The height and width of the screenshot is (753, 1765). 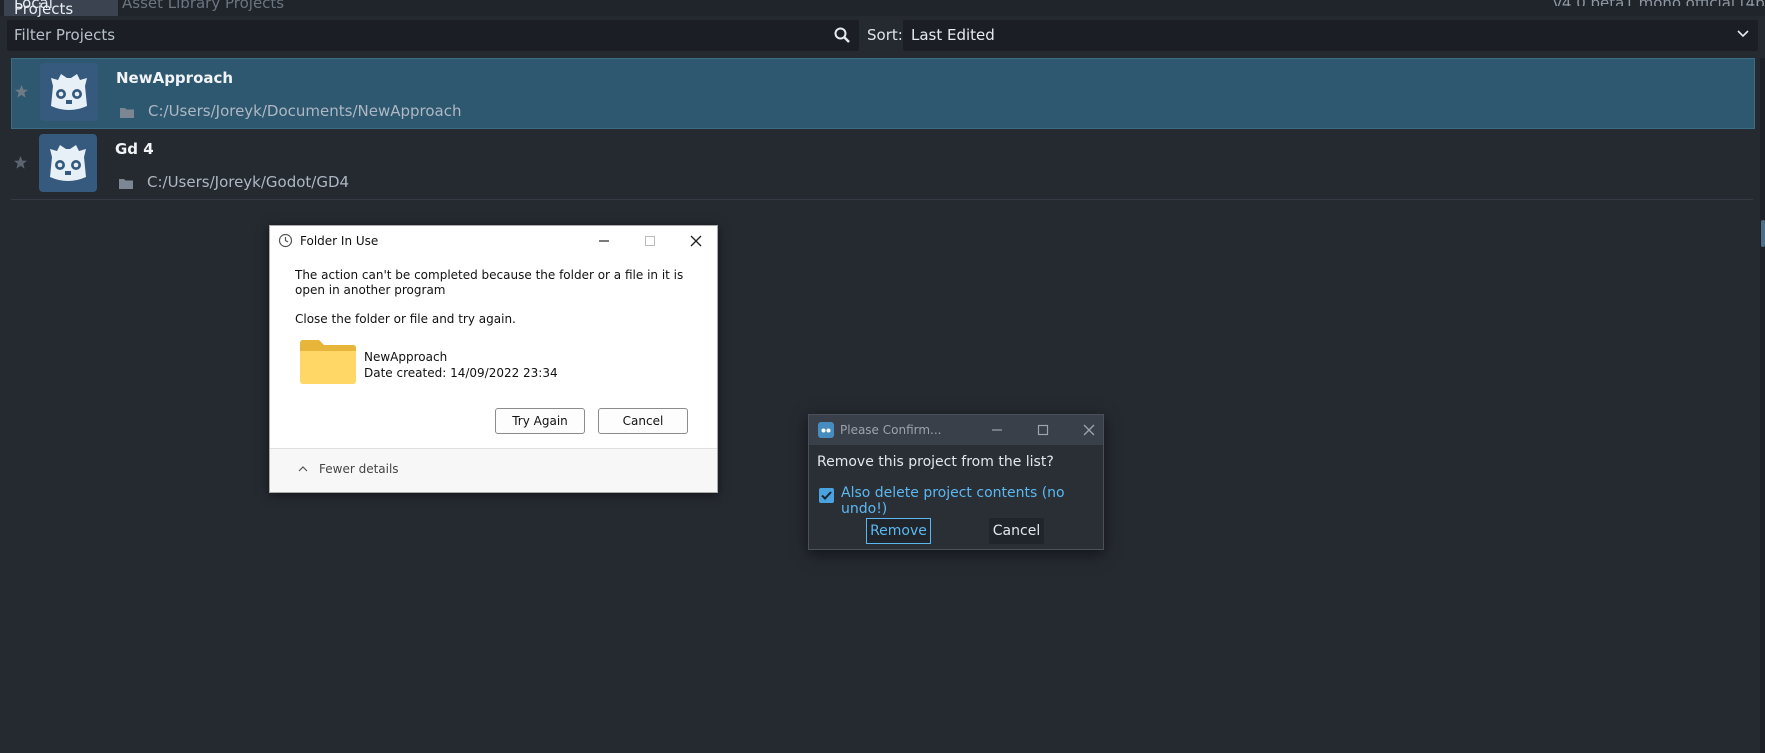 What do you see at coordinates (303, 469) in the screenshot?
I see `chevron-up-icon` at bounding box center [303, 469].